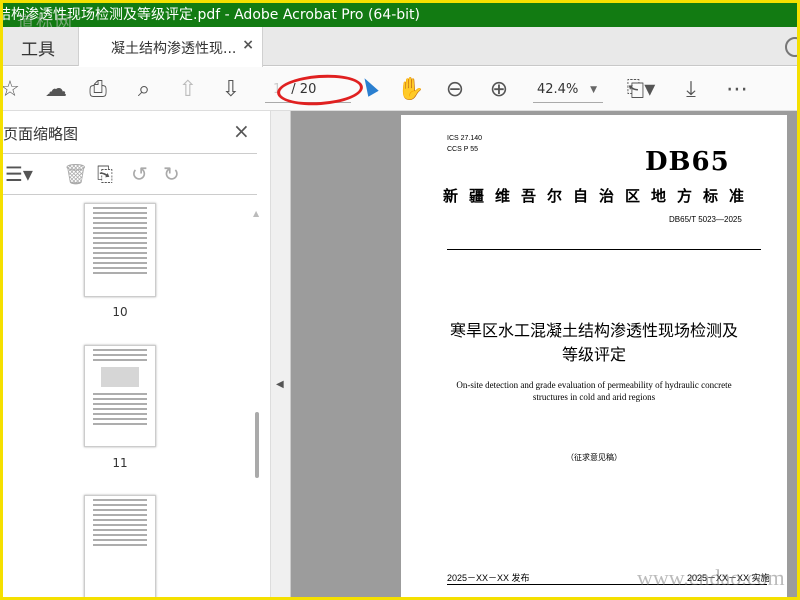  Describe the element at coordinates (188, 90) in the screenshot. I see `previous-page-icon: ⇧` at that location.